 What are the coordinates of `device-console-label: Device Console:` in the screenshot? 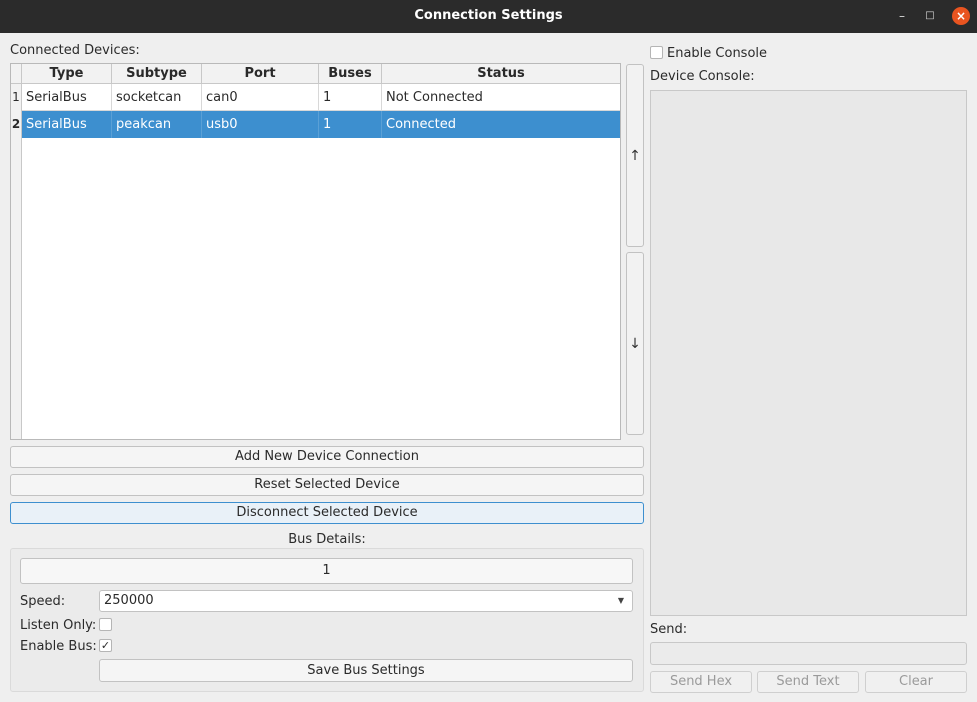 It's located at (702, 76).